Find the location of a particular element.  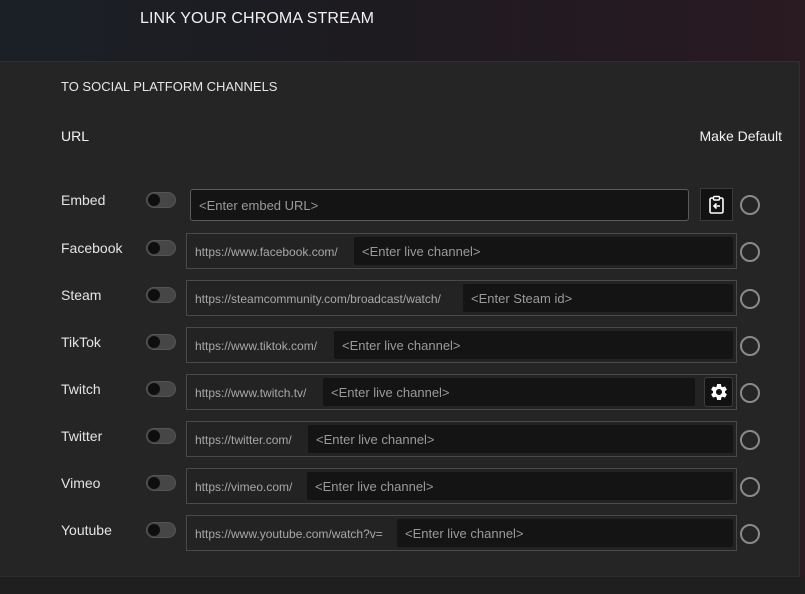

url-prefix-facebook: https://www.facebook.com/ is located at coordinates (266, 252).